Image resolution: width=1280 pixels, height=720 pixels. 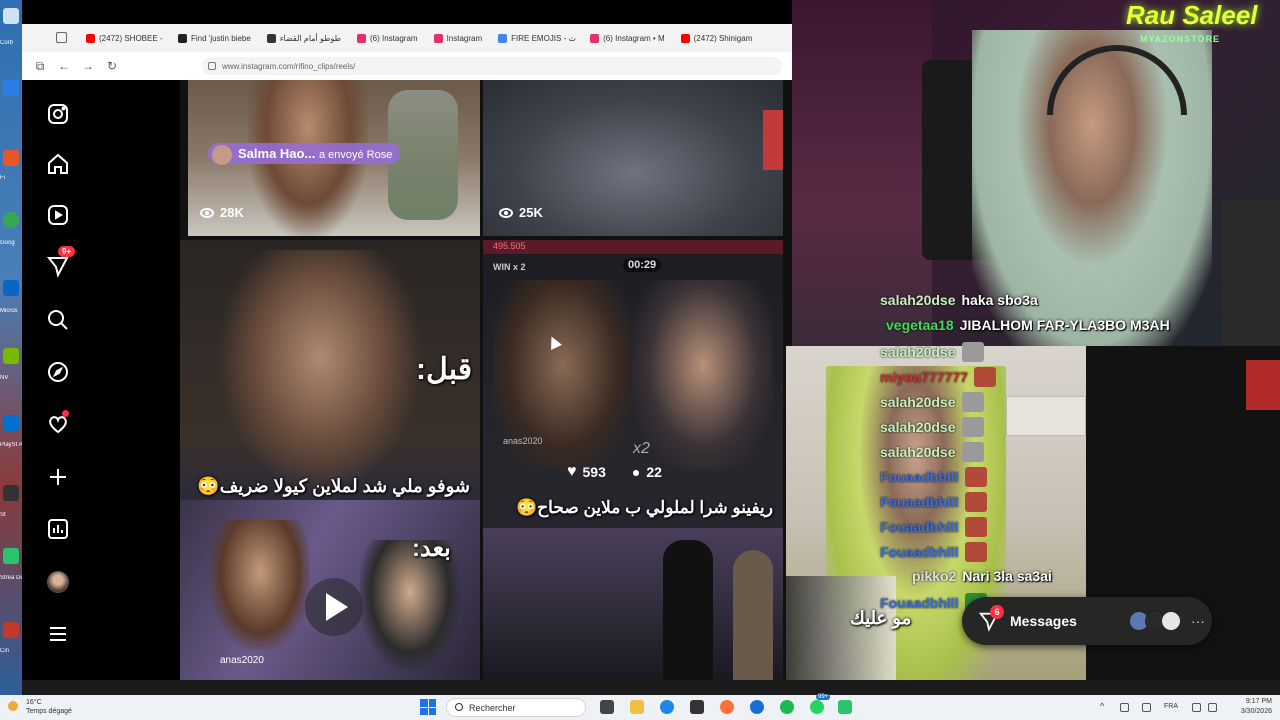 What do you see at coordinates (11, 288) in the screenshot?
I see `microsoft-icon` at bounding box center [11, 288].